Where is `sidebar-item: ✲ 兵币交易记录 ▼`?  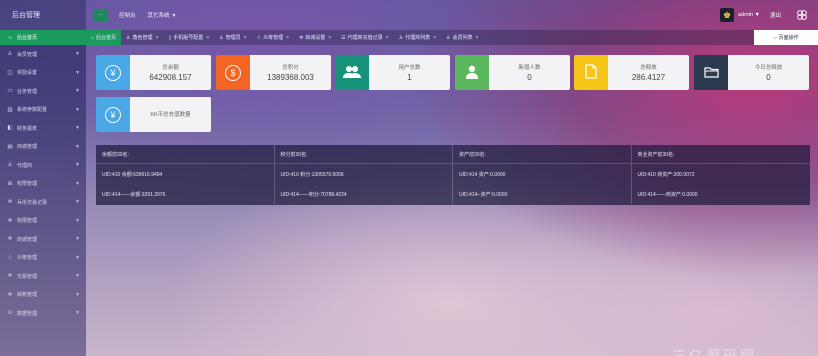 sidebar-item: ✲ 兵币交易记录 ▼ is located at coordinates (43, 202).